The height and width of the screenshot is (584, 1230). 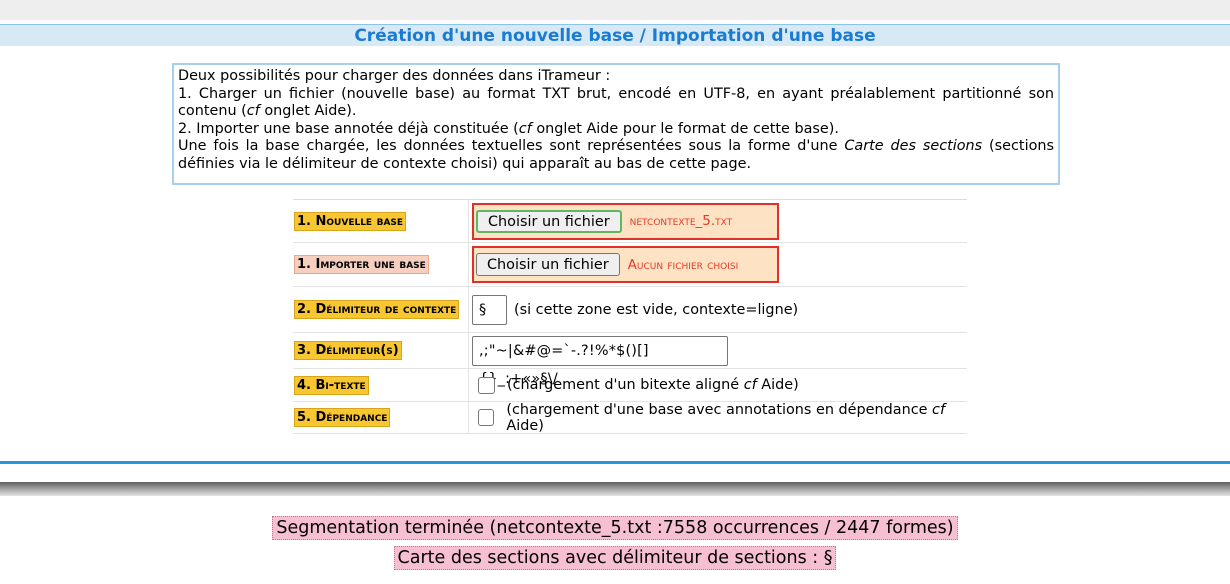 I want to click on choose-file-button: Choisir un fichier, so click(x=549, y=221).